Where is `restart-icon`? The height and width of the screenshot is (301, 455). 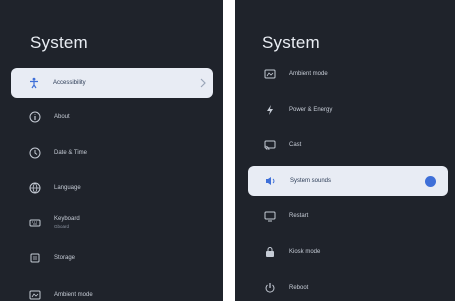 restart-icon is located at coordinates (270, 216).